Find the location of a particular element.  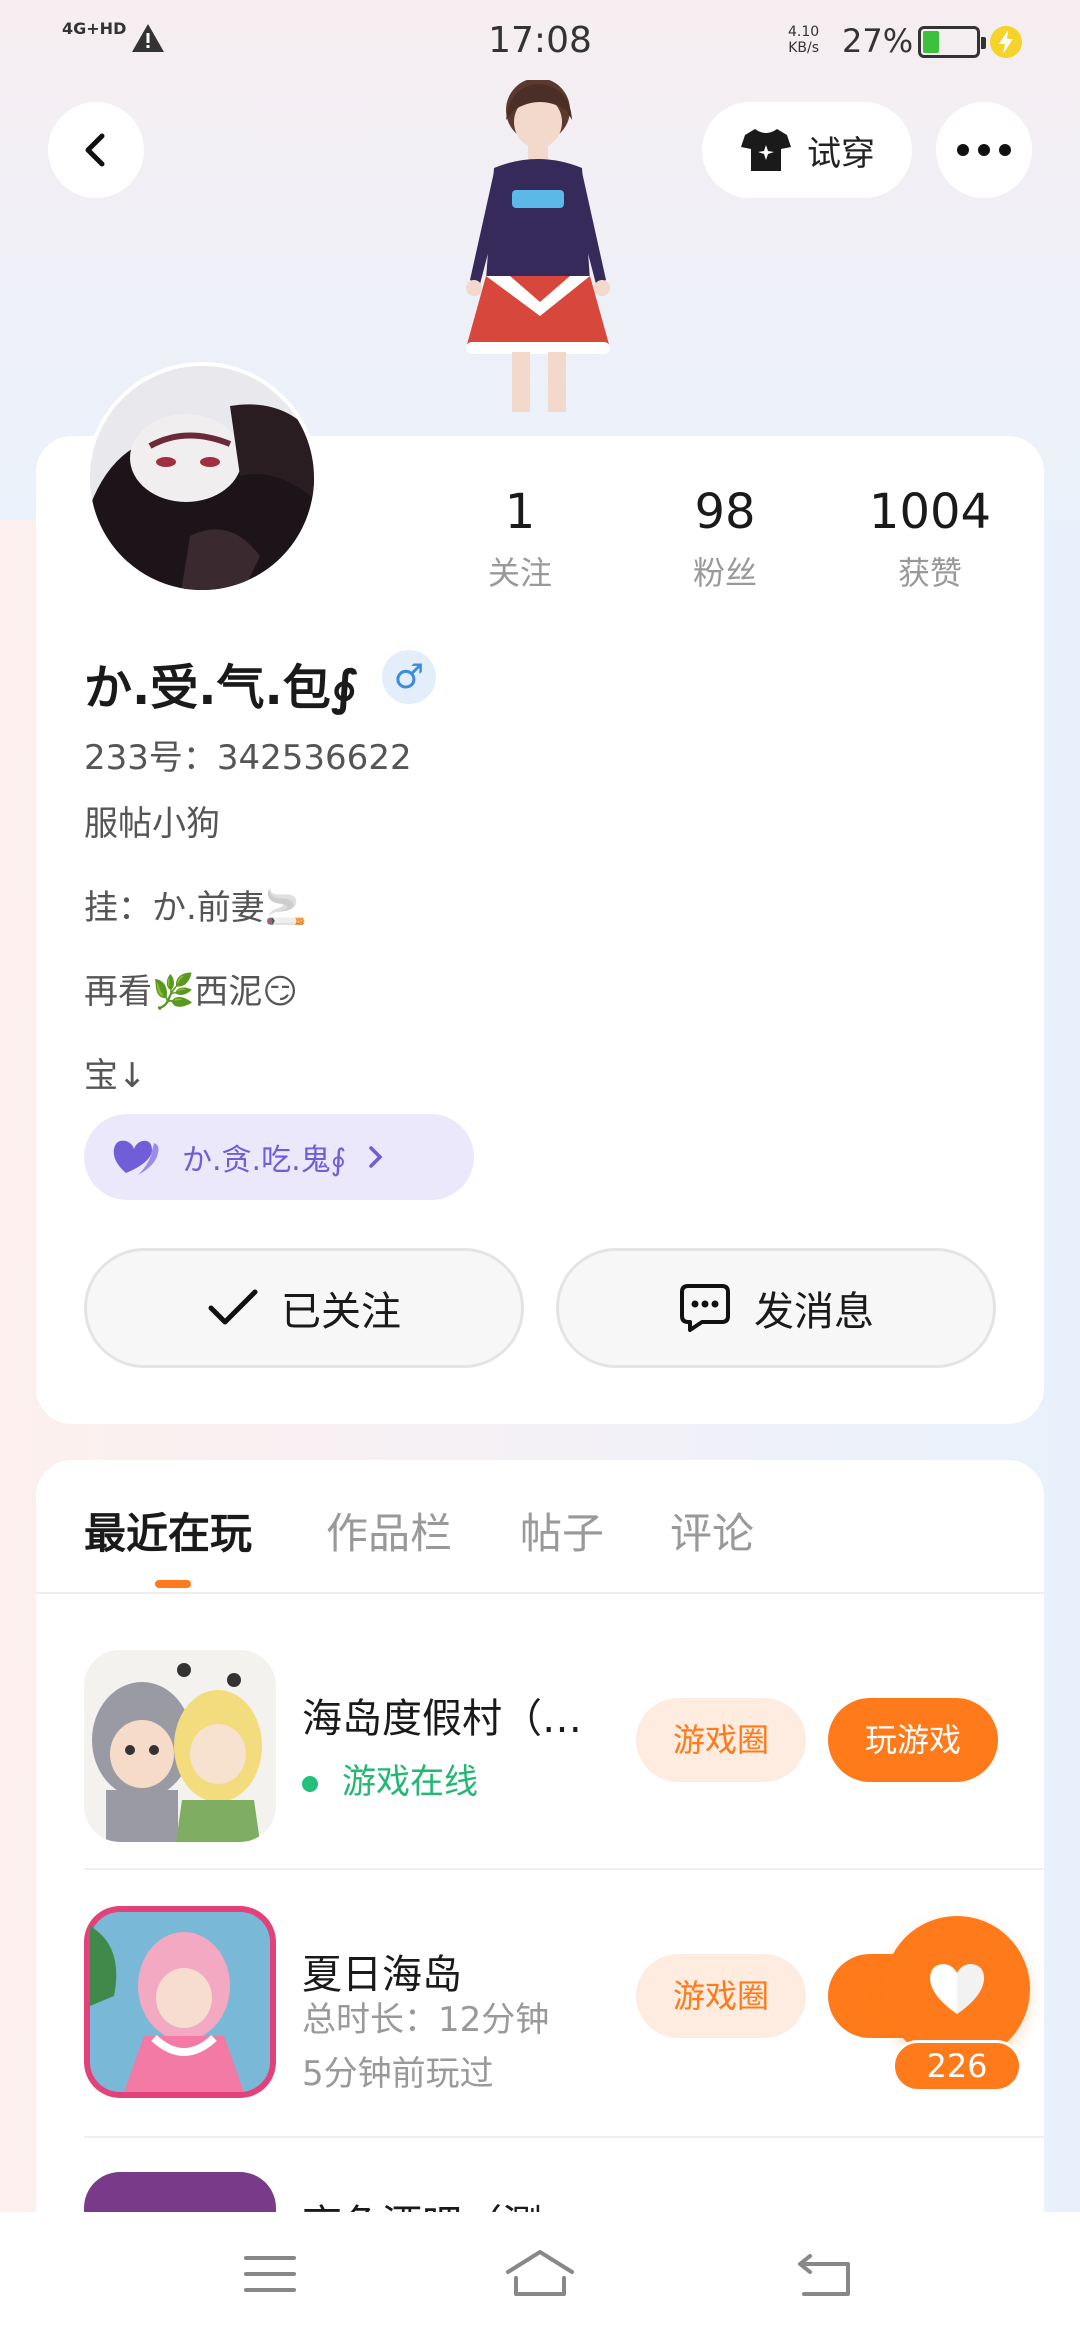

online-dot is located at coordinates (310, 1783).